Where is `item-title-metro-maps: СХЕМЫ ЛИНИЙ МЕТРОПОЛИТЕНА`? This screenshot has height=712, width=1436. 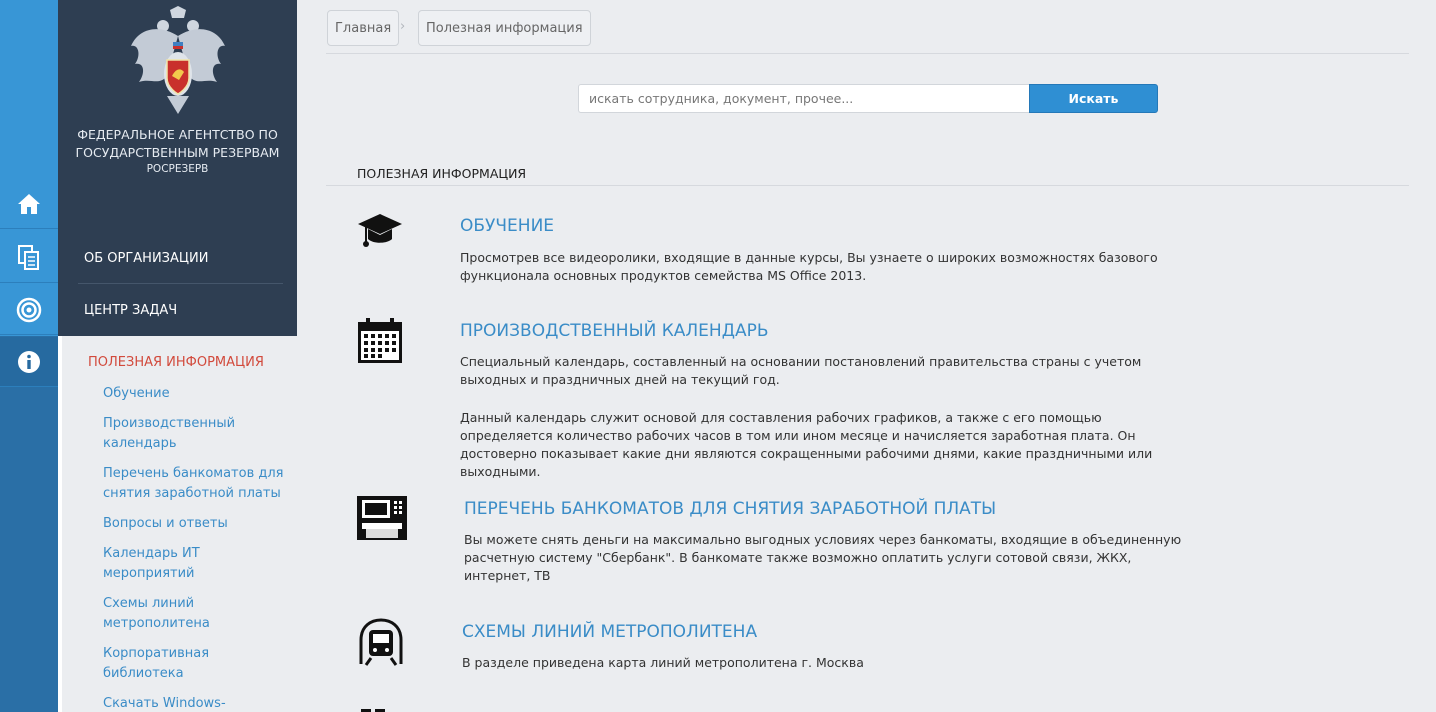
item-title-metro-maps: СХЕМЫ ЛИНИЙ МЕТРОПОЛИТЕНА is located at coordinates (609, 632).